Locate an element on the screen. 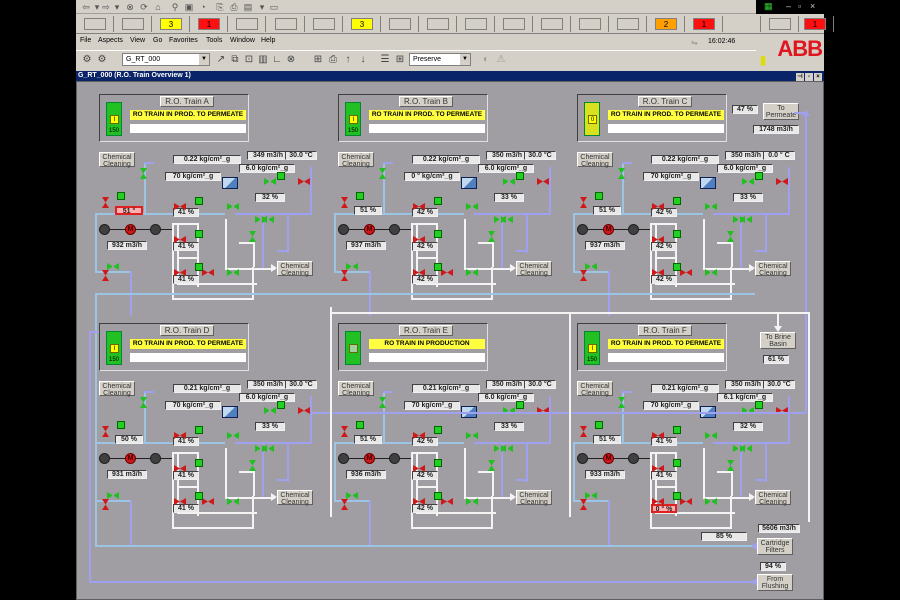 This screenshot has height=600, width=900. stage-valve-2: 42 % is located at coordinates (425, 475).